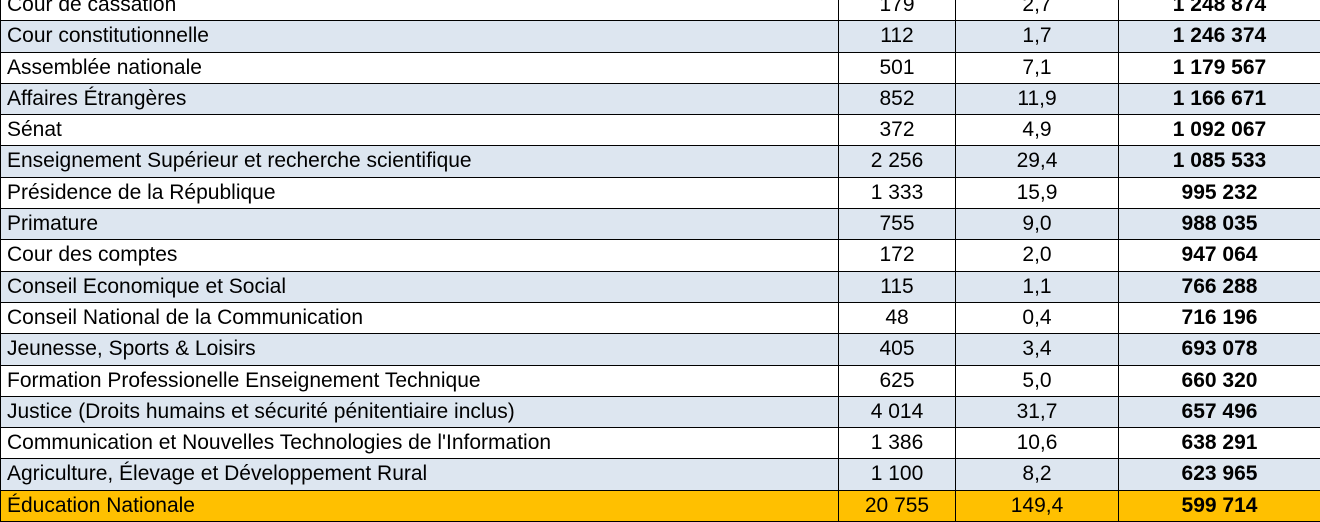 The image size is (1320, 522). I want to click on amount-cell: 0,4, so click(1037, 317).